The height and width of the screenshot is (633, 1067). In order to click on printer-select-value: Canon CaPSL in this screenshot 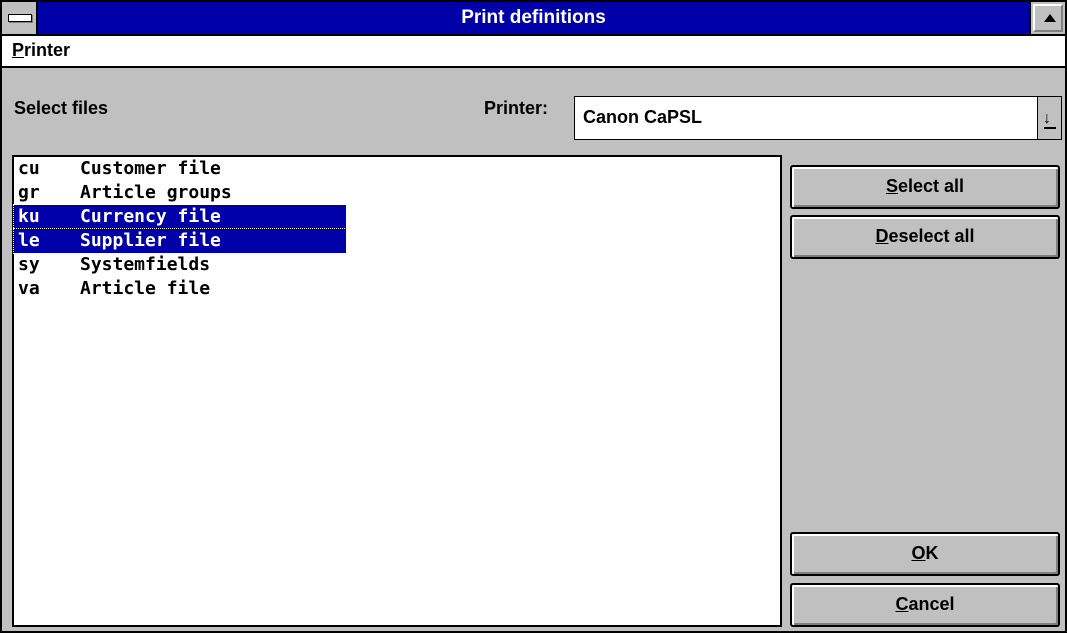, I will do `click(643, 117)`.